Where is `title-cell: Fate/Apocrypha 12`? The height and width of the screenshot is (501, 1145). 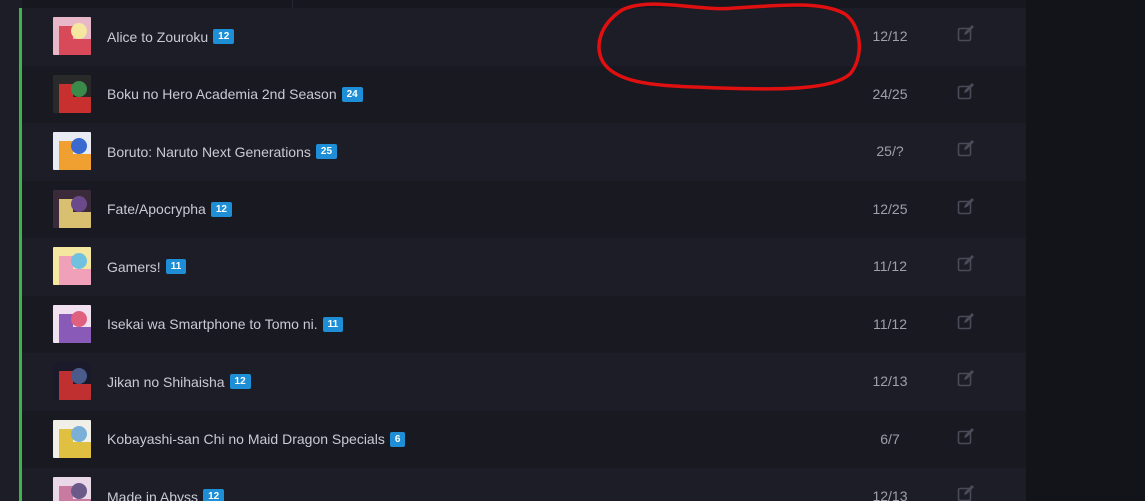 title-cell: Fate/Apocrypha 12 is located at coordinates (169, 209).